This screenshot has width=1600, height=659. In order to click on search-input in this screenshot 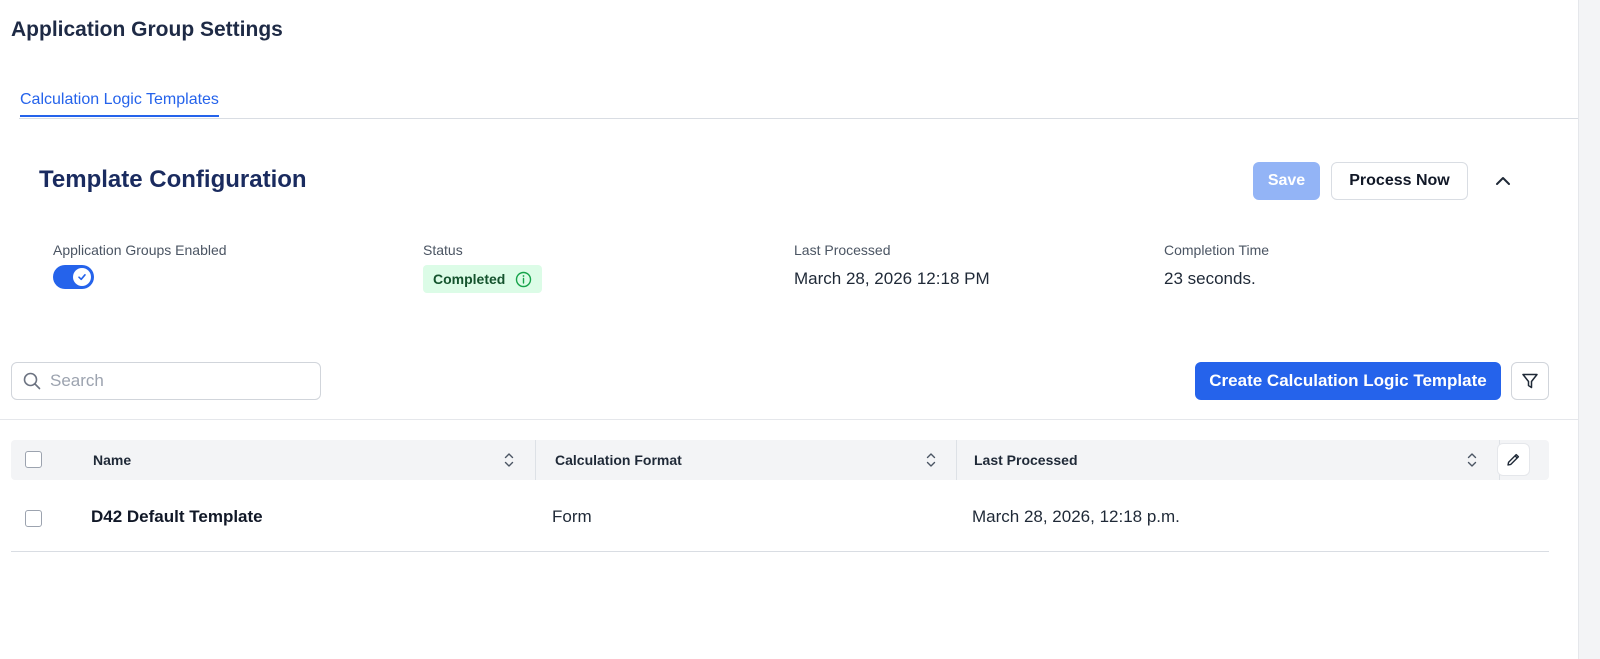, I will do `click(170, 381)`.